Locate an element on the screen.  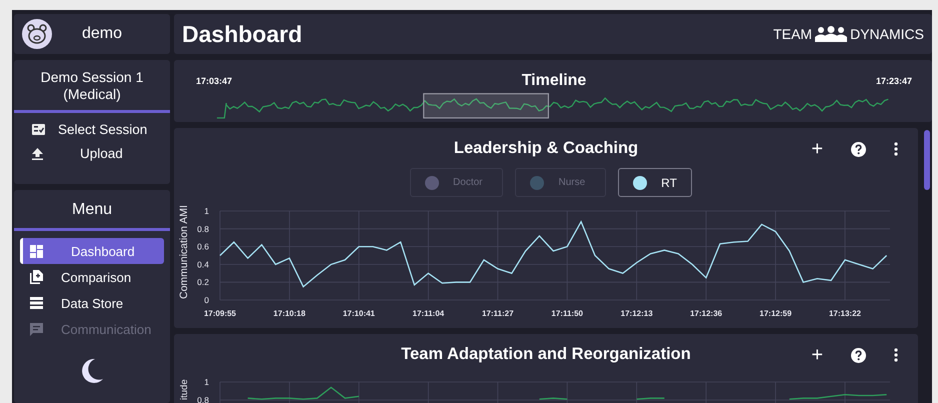
list-icon is located at coordinates (36, 303).